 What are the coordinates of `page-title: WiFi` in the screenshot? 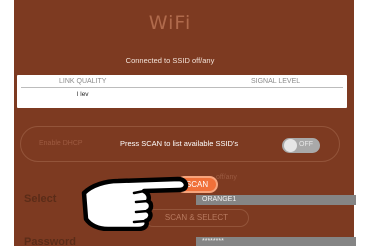 It's located at (170, 23).